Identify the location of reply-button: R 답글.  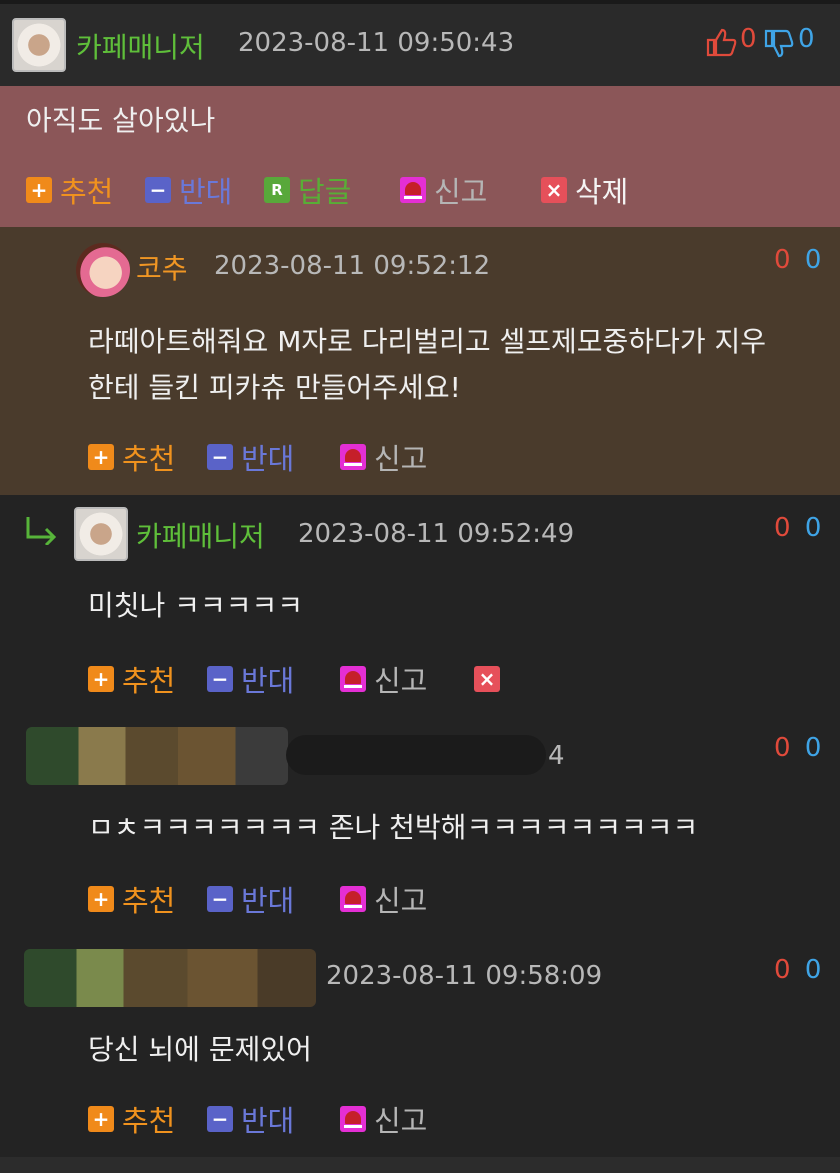
(308, 190).